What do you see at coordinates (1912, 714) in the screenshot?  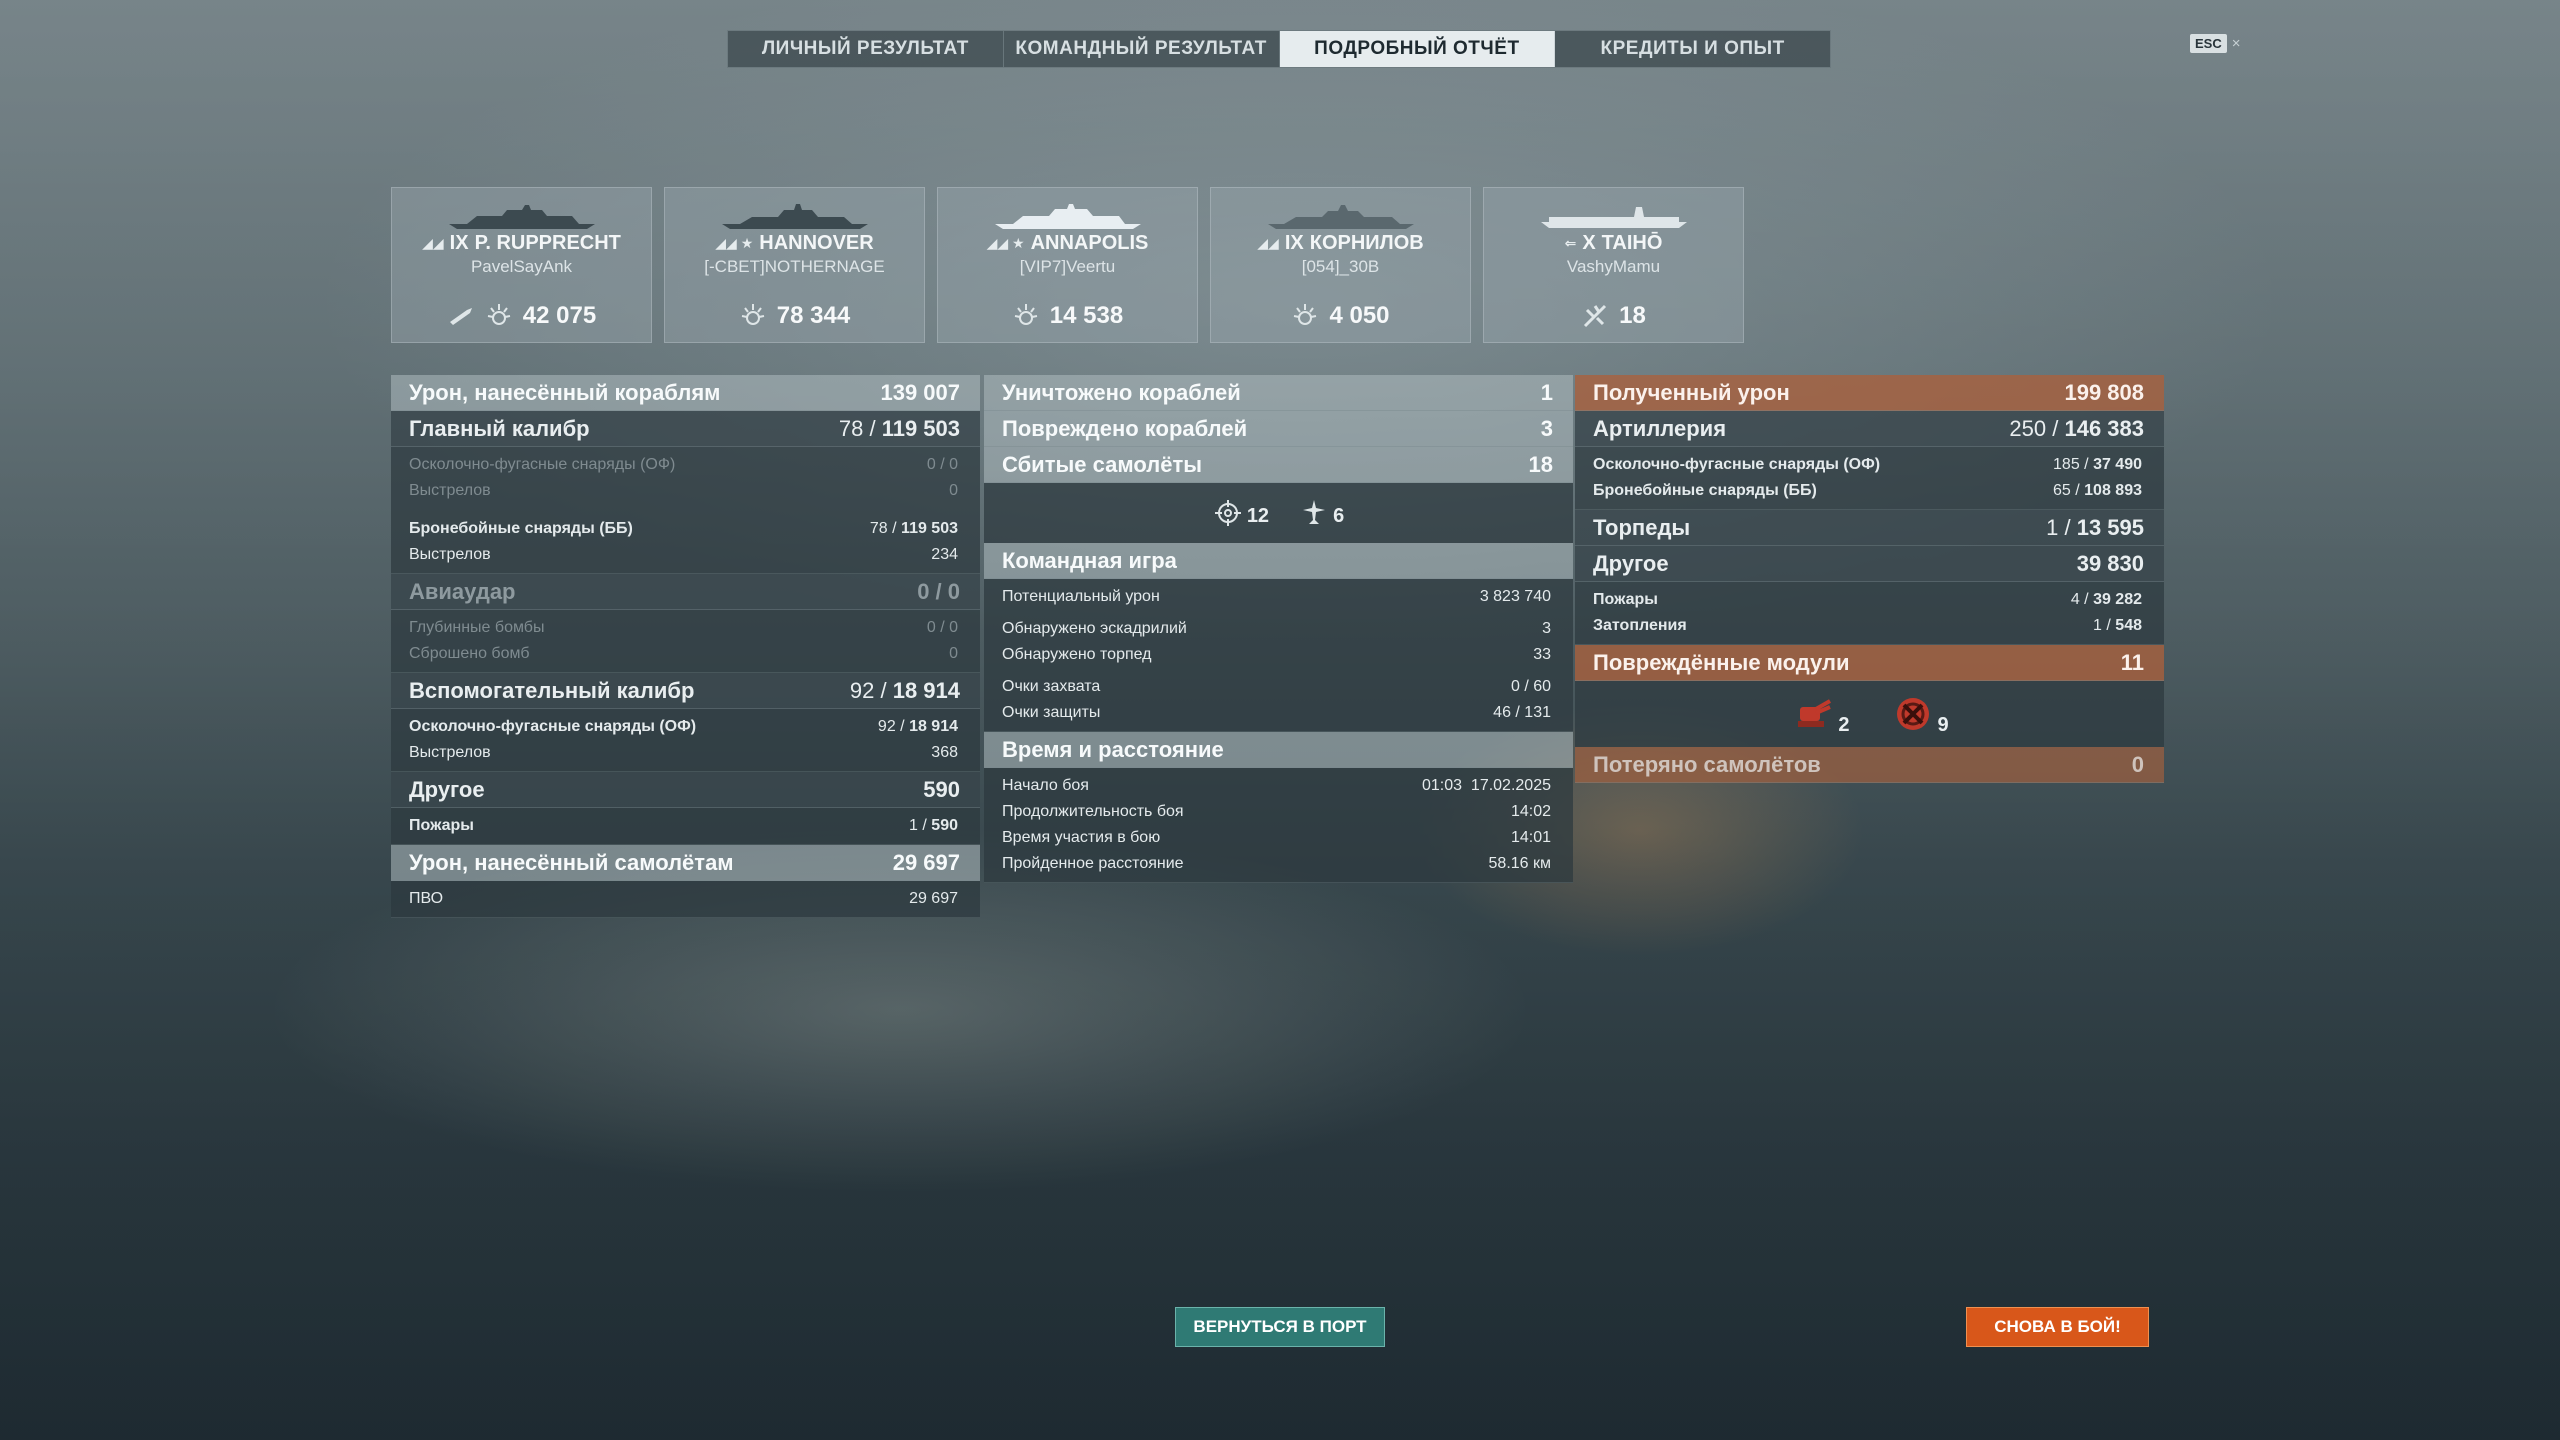 I see `engine-damaged-icon` at bounding box center [1912, 714].